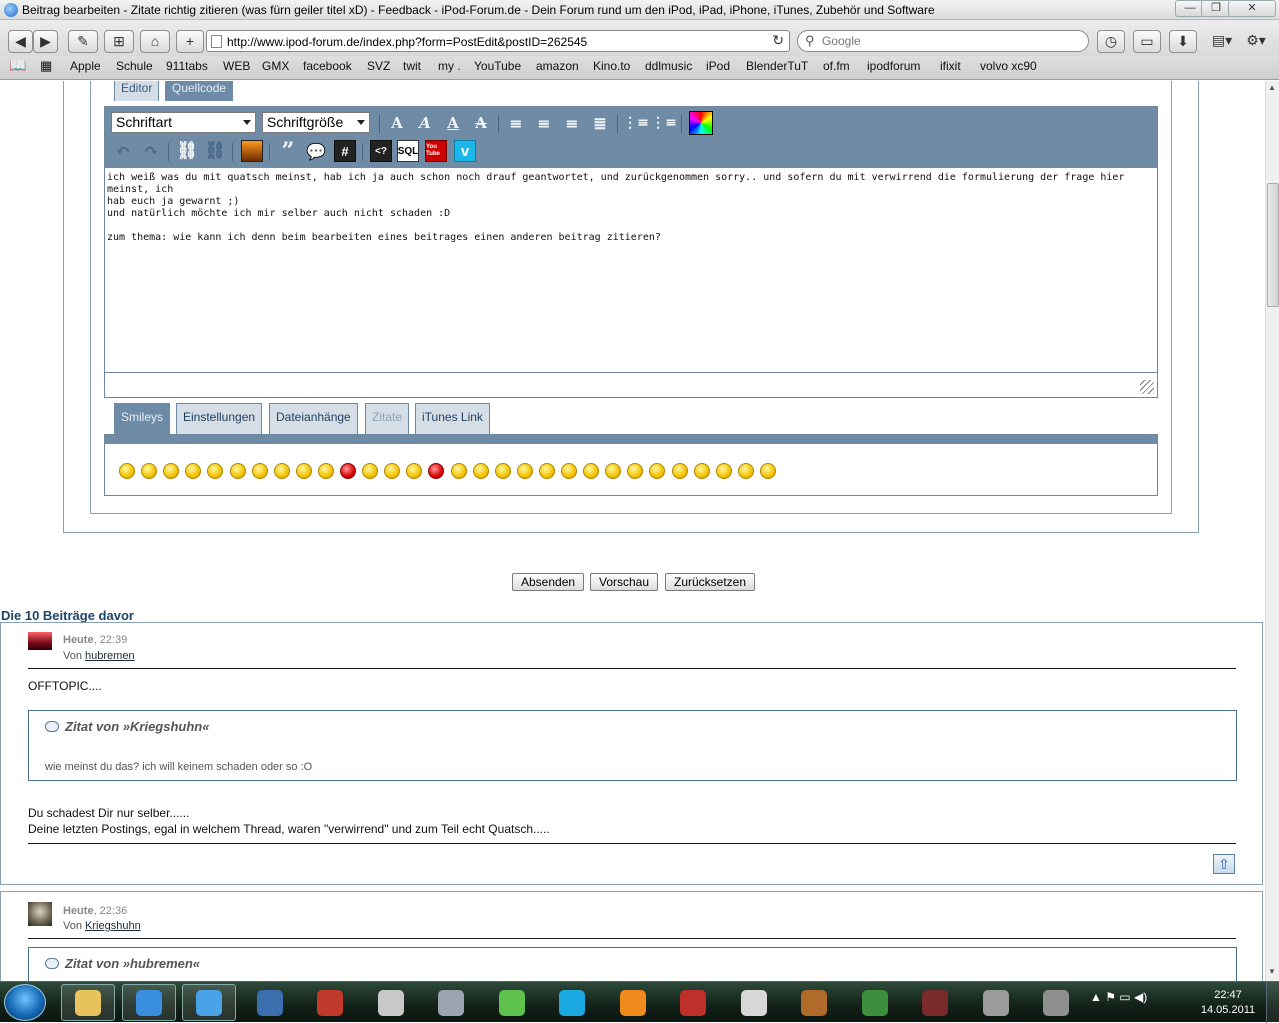 The image size is (1279, 1023). I want to click on smiley-thumbup-icon, so click(524, 471).